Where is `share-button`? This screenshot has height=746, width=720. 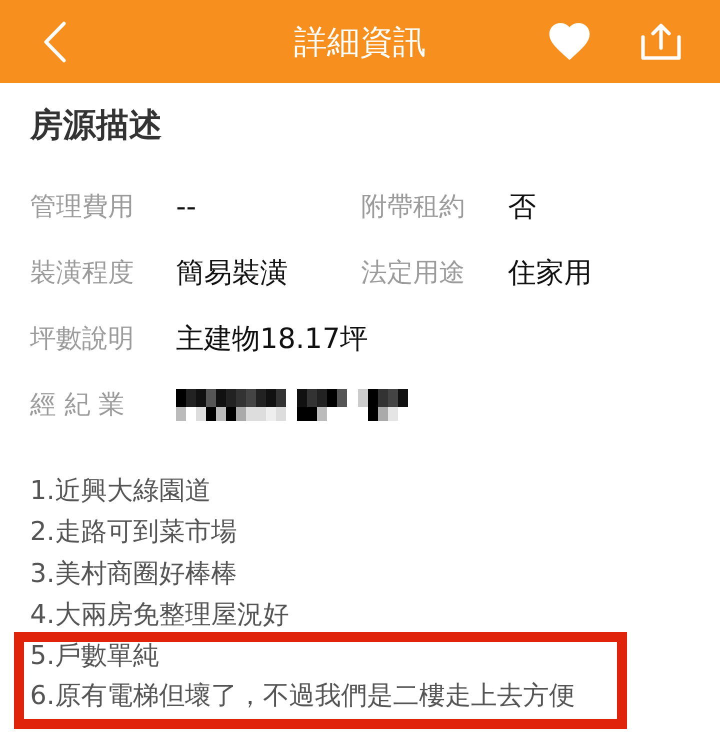 share-button is located at coordinates (661, 41).